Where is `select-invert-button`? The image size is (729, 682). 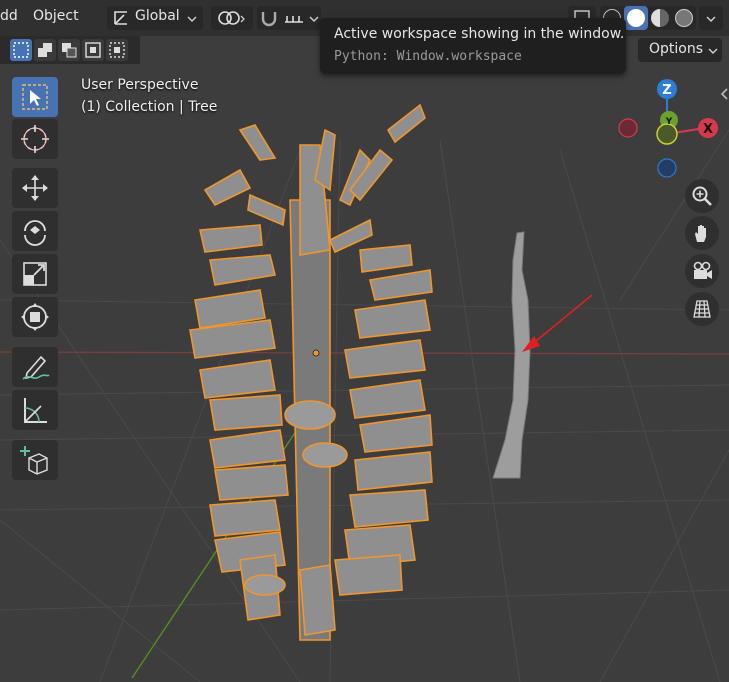 select-invert-button is located at coordinates (93, 50).